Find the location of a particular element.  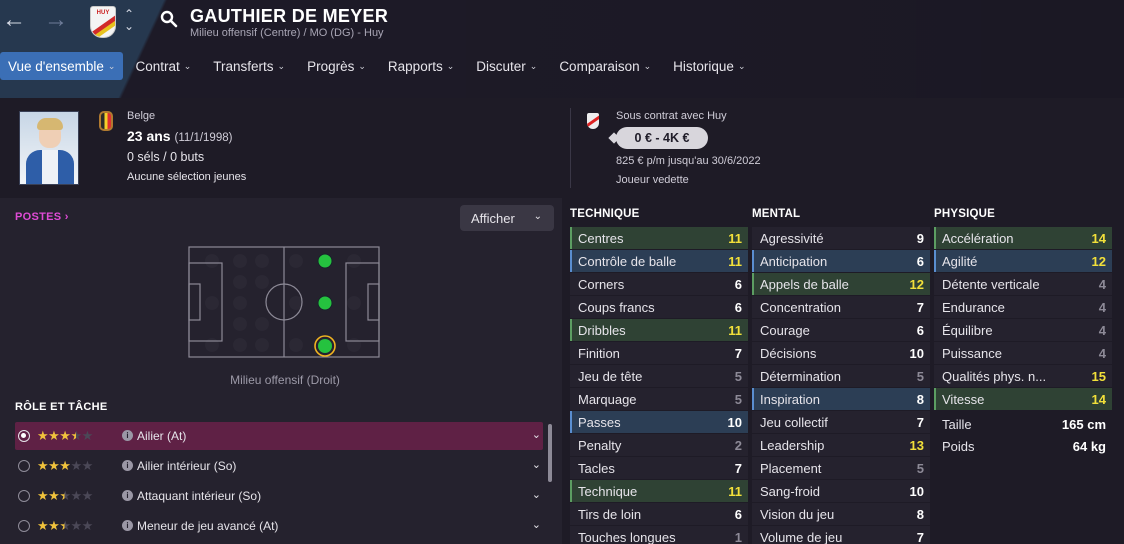

attribute-row: Équilibre 4 is located at coordinates (1023, 330).